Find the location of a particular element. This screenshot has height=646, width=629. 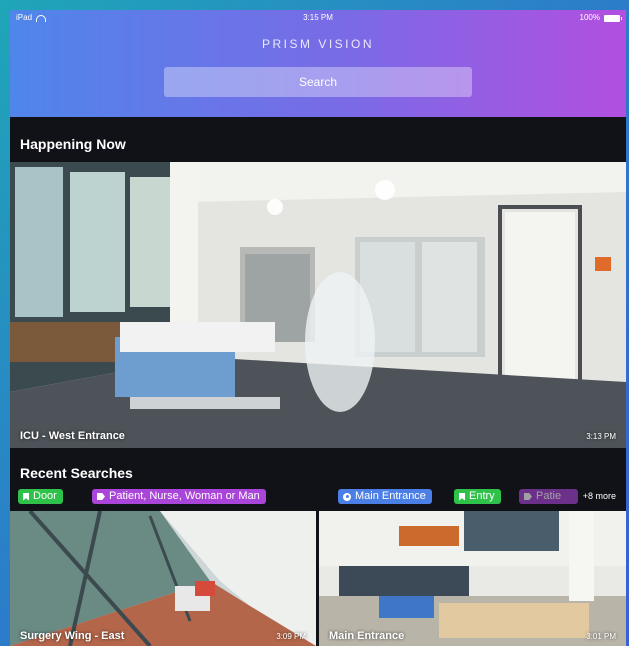

result-label: Surgery Wing - East is located at coordinates (72, 636).